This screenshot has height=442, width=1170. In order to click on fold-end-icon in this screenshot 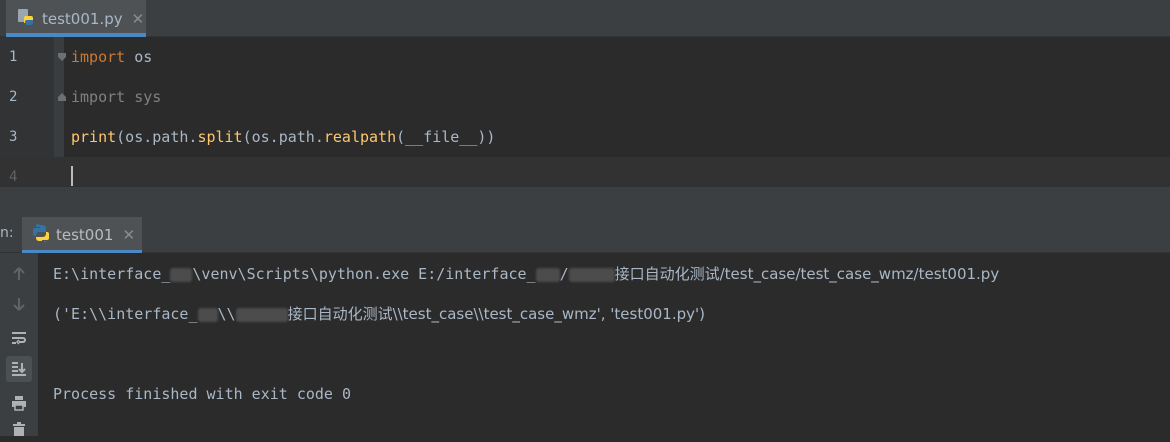, I will do `click(62, 97)`.